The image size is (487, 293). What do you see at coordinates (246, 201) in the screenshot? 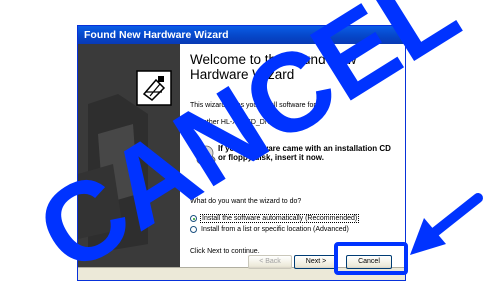
I see `question-text: What do you want the wizard to do?` at bounding box center [246, 201].